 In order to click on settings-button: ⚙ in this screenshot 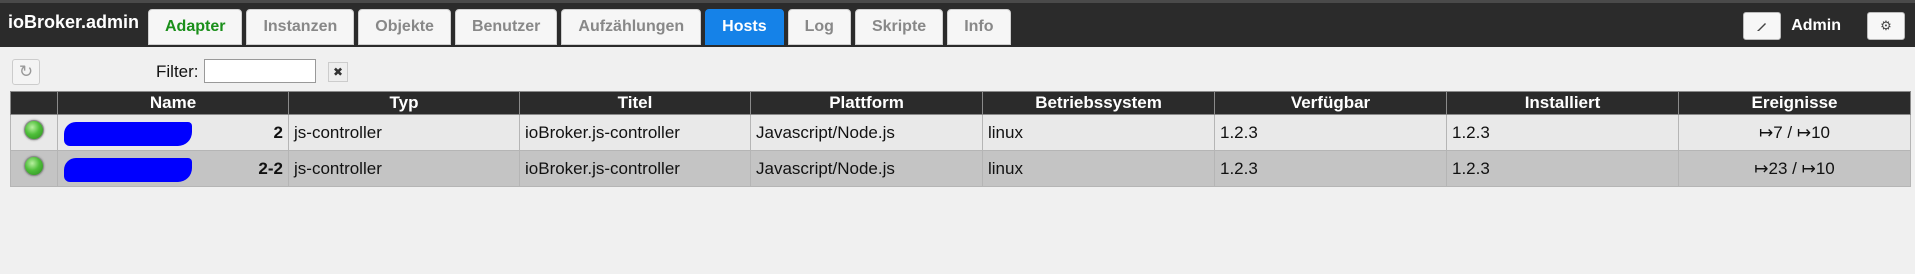, I will do `click(1886, 26)`.